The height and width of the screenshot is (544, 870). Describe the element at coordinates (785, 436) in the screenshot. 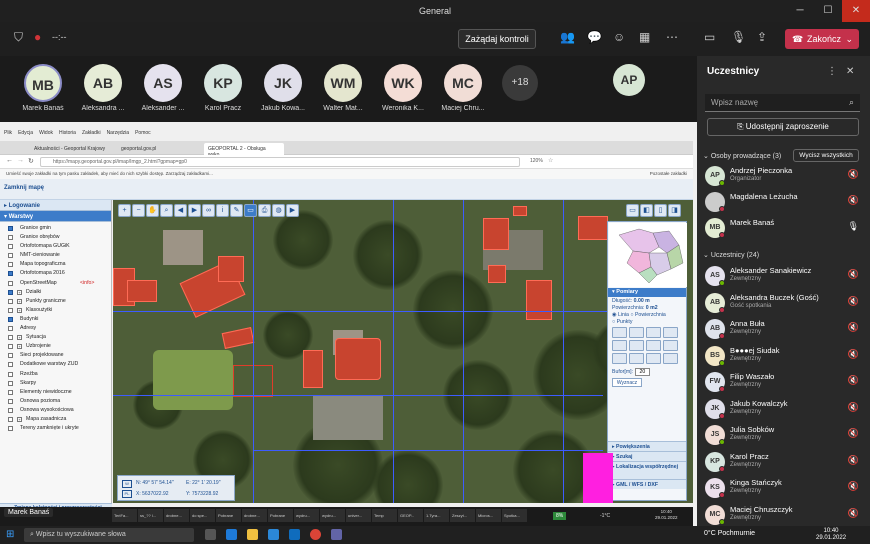

I see `participant-row: JS Julia Sobków Zewnętrzny 🔇` at that location.